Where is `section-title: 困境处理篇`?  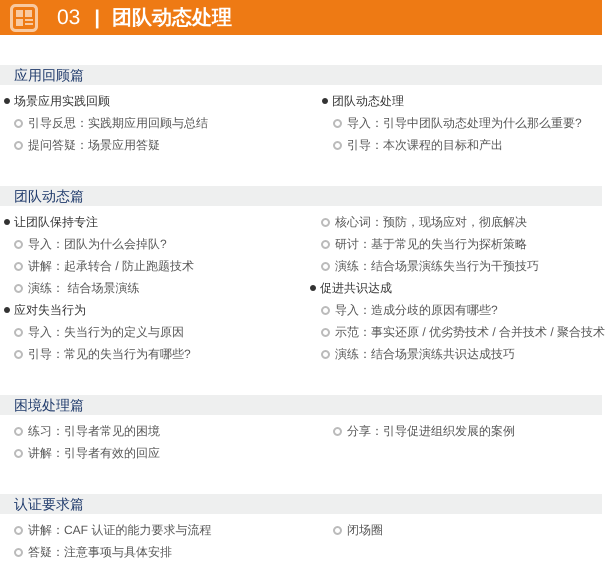
section-title: 困境处理篇 is located at coordinates (49, 405).